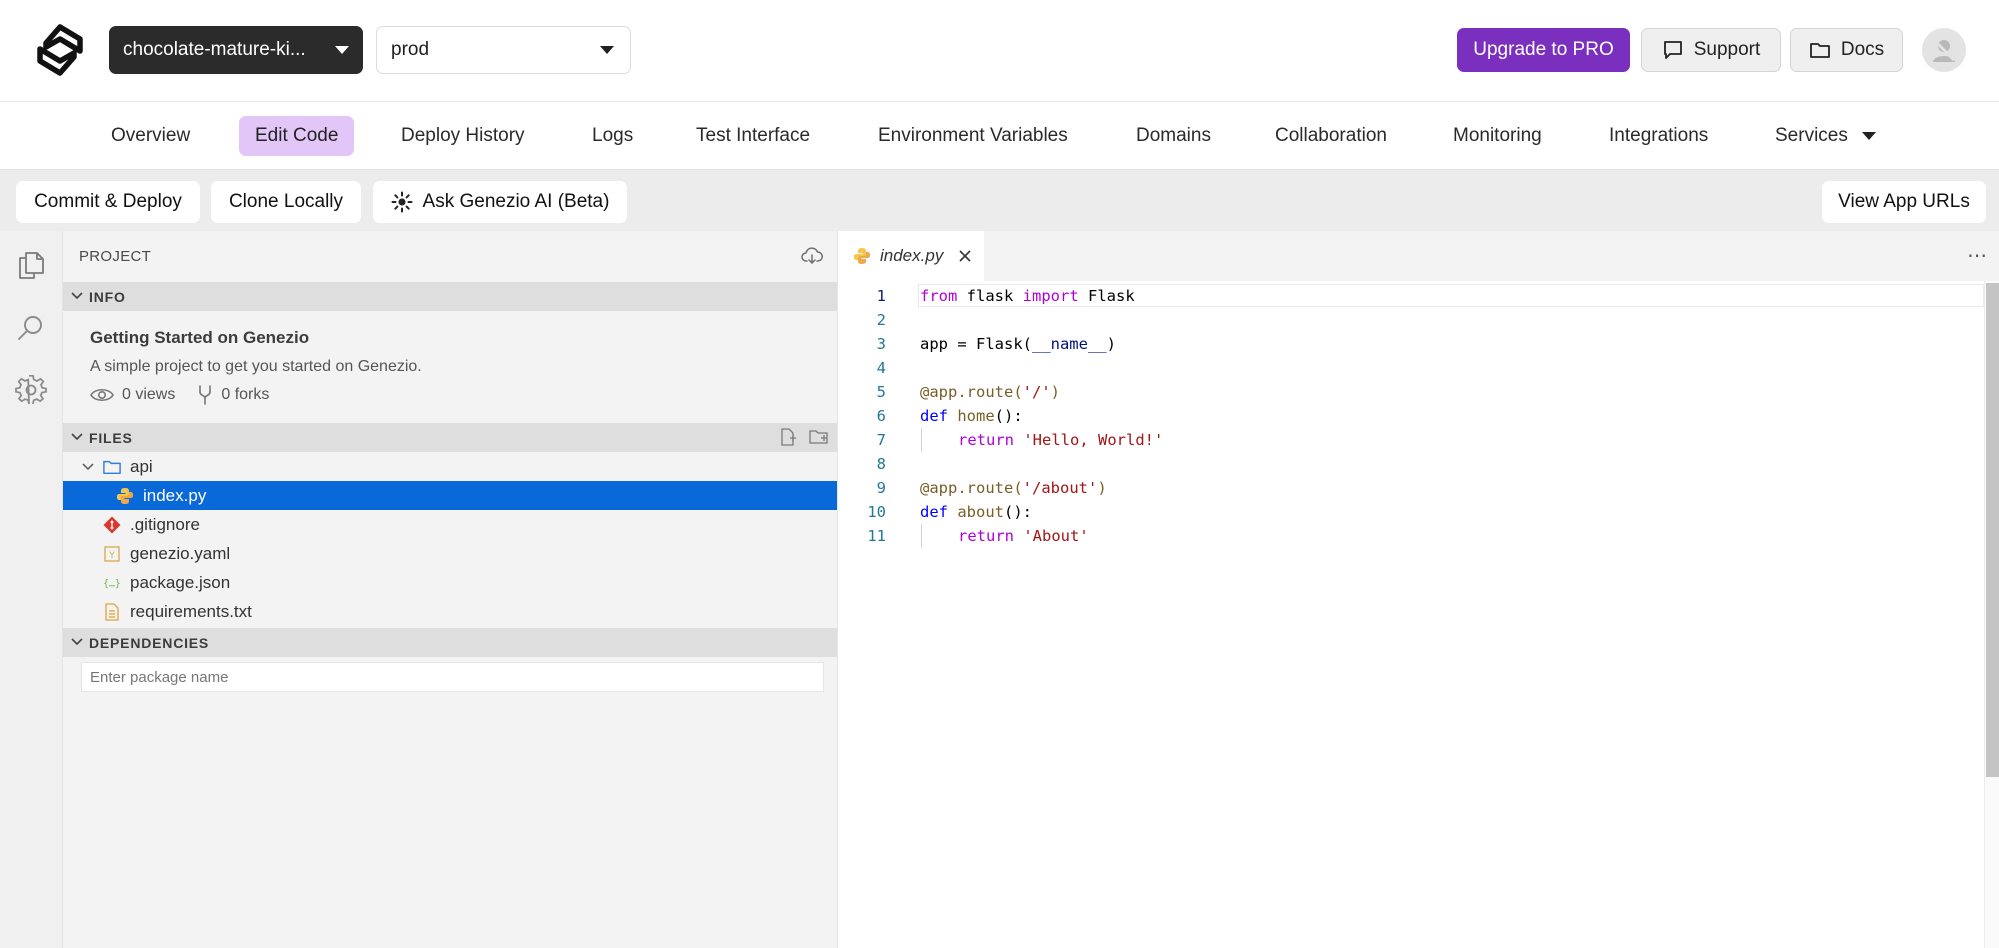 The height and width of the screenshot is (948, 1999). What do you see at coordinates (297, 136) in the screenshot?
I see `tab-edit-code: Edit Code` at bounding box center [297, 136].